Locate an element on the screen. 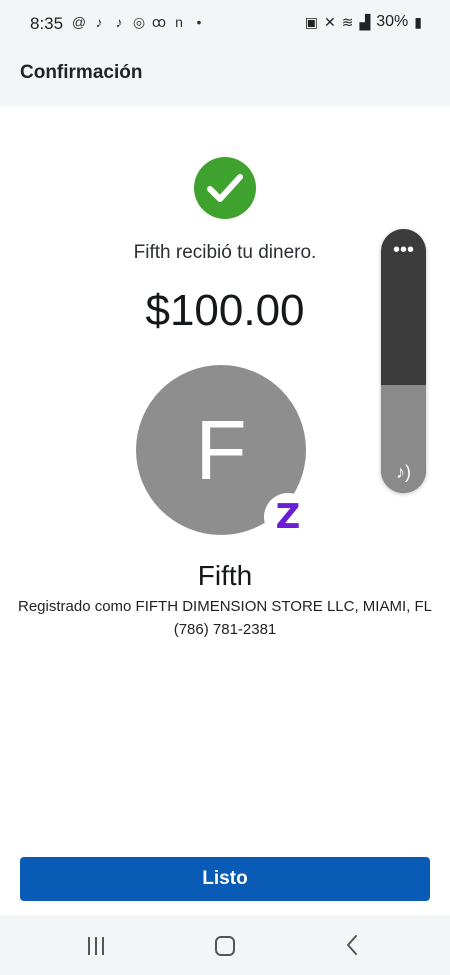 Image resolution: width=450 pixels, height=975 pixels. zelle-logo-icon: Z is located at coordinates (288, 517).